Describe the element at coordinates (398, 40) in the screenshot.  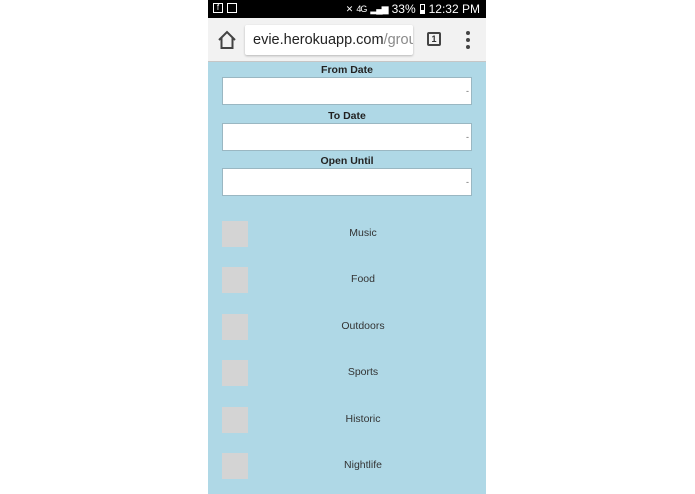
I see `url-path: /group` at that location.